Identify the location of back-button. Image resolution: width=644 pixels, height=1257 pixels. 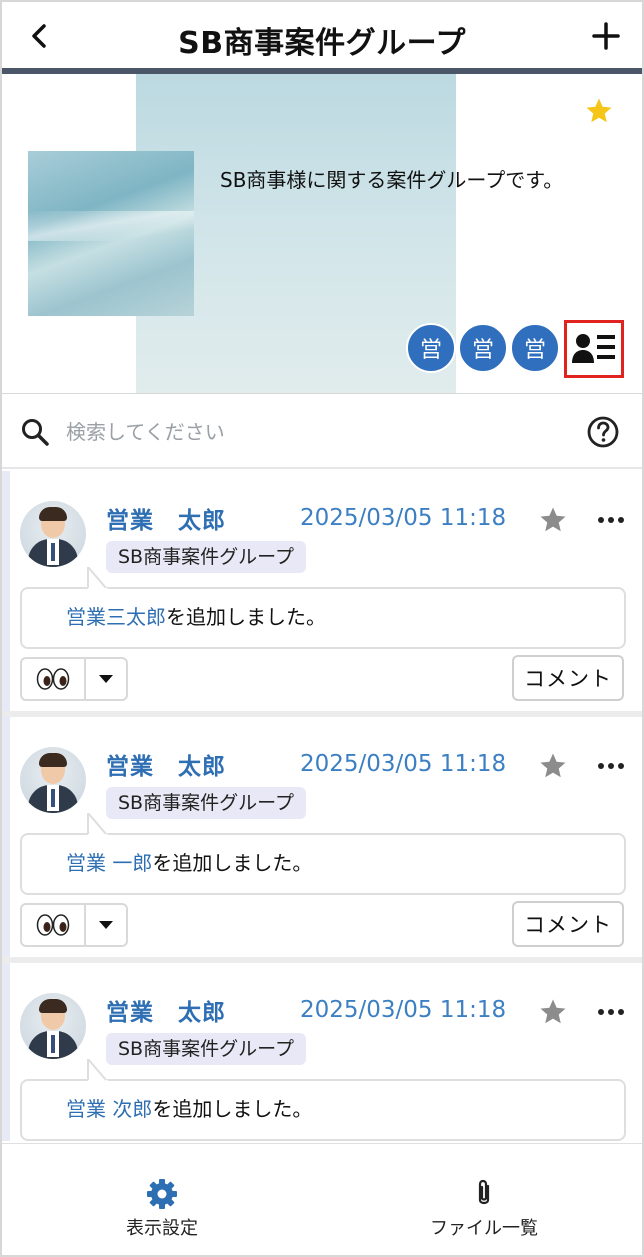
(40, 36).